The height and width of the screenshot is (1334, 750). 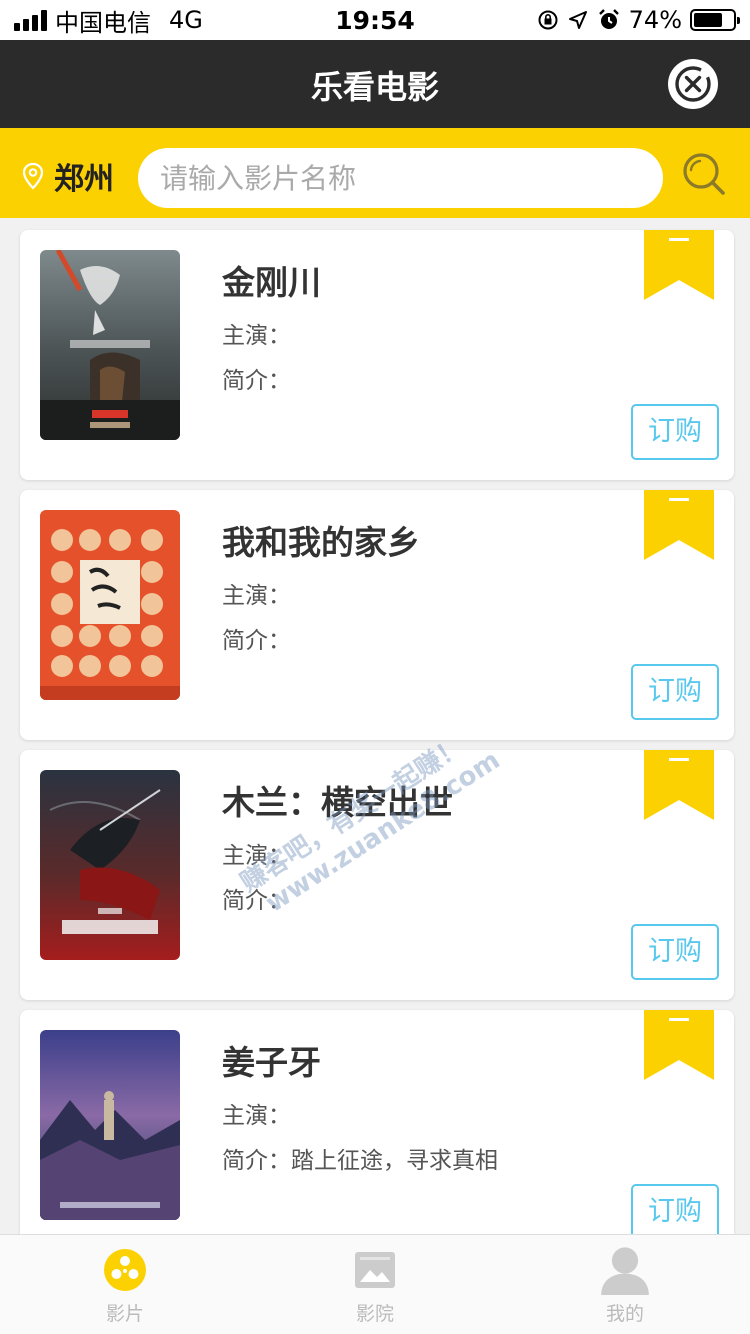 I want to click on tab-profile: 我的, so click(x=625, y=1284).